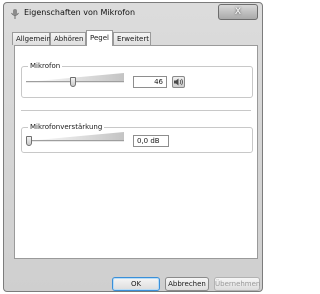 This screenshot has height=294, width=320. What do you see at coordinates (80, 12) in the screenshot?
I see `window-title: Eigenschaften von Mikrofon` at bounding box center [80, 12].